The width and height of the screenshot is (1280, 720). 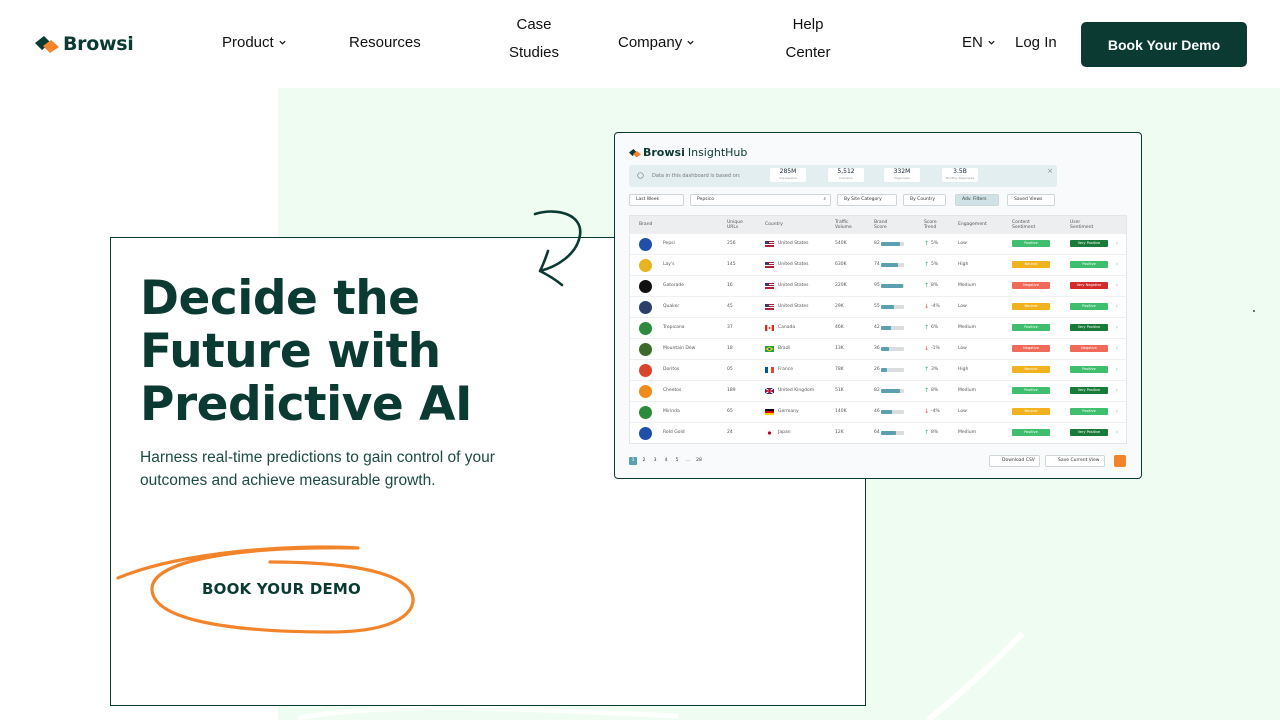 What do you see at coordinates (843, 225) in the screenshot?
I see `col-traffic-volume: Traffic Volume` at bounding box center [843, 225].